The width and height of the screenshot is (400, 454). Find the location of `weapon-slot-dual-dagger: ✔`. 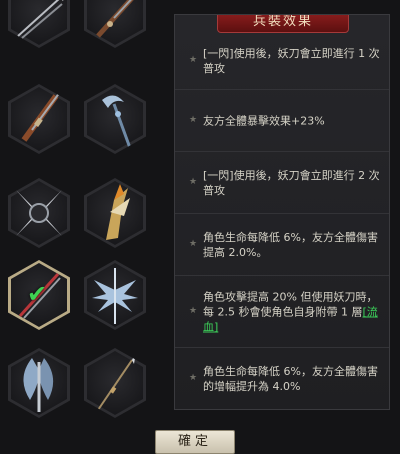

weapon-slot-dual-dagger: ✔ is located at coordinates (39, 295).